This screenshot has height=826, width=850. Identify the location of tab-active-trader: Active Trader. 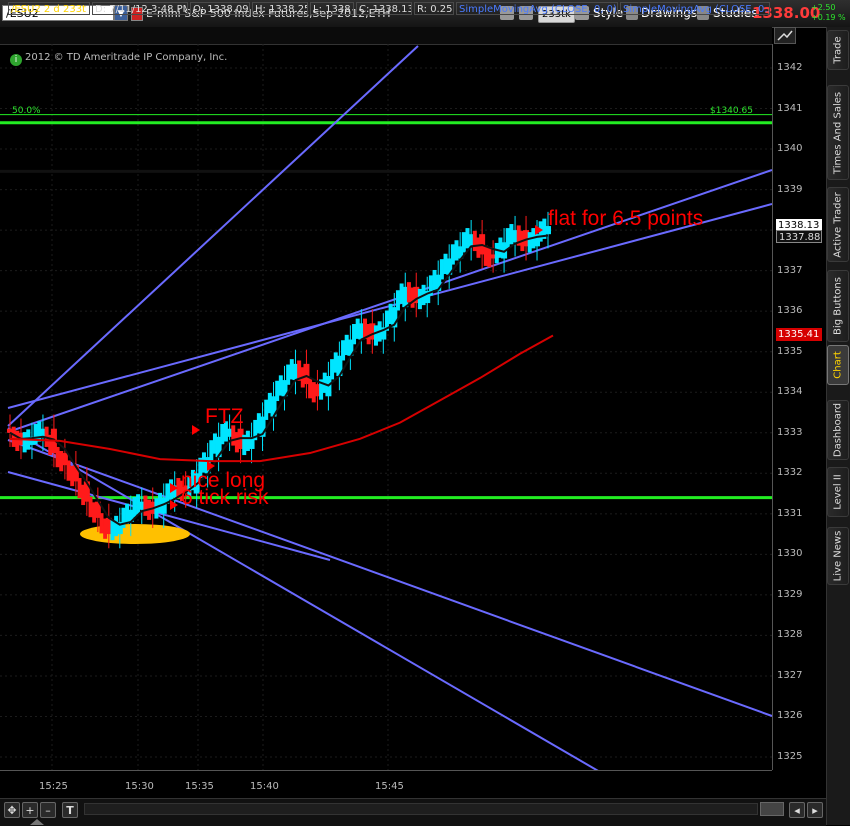
(838, 224).